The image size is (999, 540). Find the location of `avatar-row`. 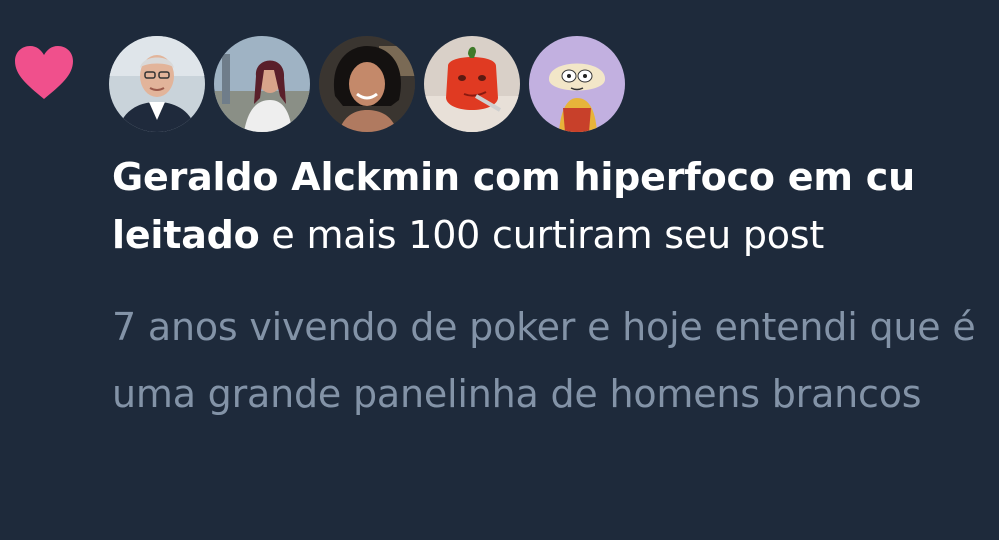

avatar-row is located at coordinates (367, 84).